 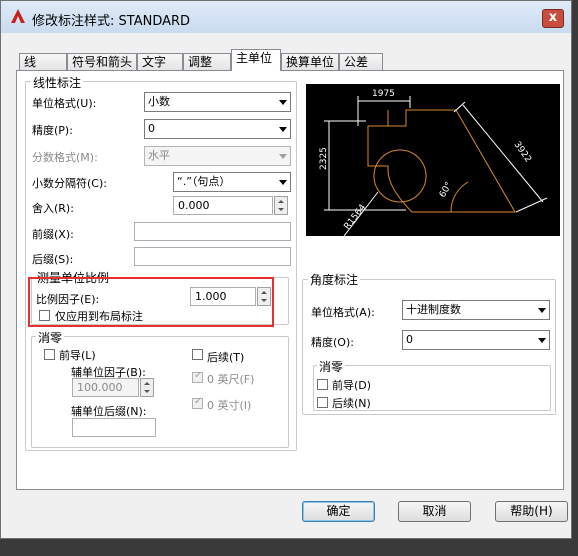 What do you see at coordinates (324, 158) in the screenshot?
I see `dim-left-label: 2325` at bounding box center [324, 158].